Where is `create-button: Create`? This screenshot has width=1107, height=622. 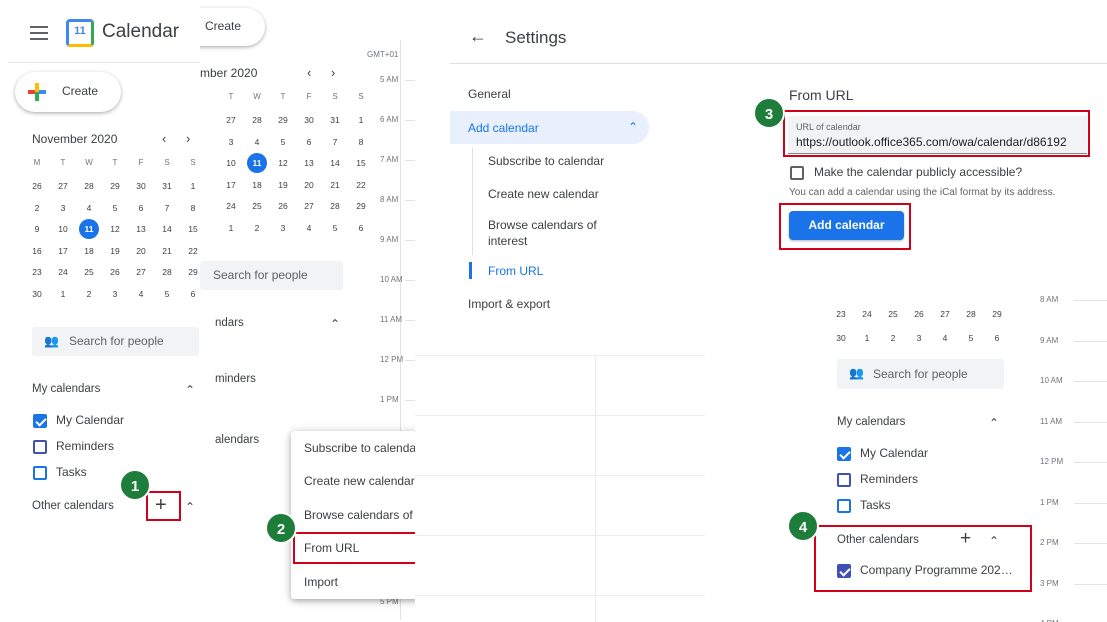
create-button: Create is located at coordinates (68, 92).